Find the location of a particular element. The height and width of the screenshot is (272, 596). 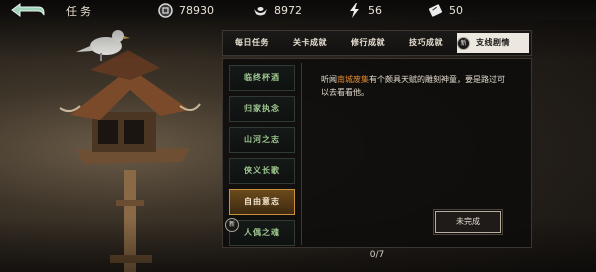

ticket-icon is located at coordinates (435, 10).